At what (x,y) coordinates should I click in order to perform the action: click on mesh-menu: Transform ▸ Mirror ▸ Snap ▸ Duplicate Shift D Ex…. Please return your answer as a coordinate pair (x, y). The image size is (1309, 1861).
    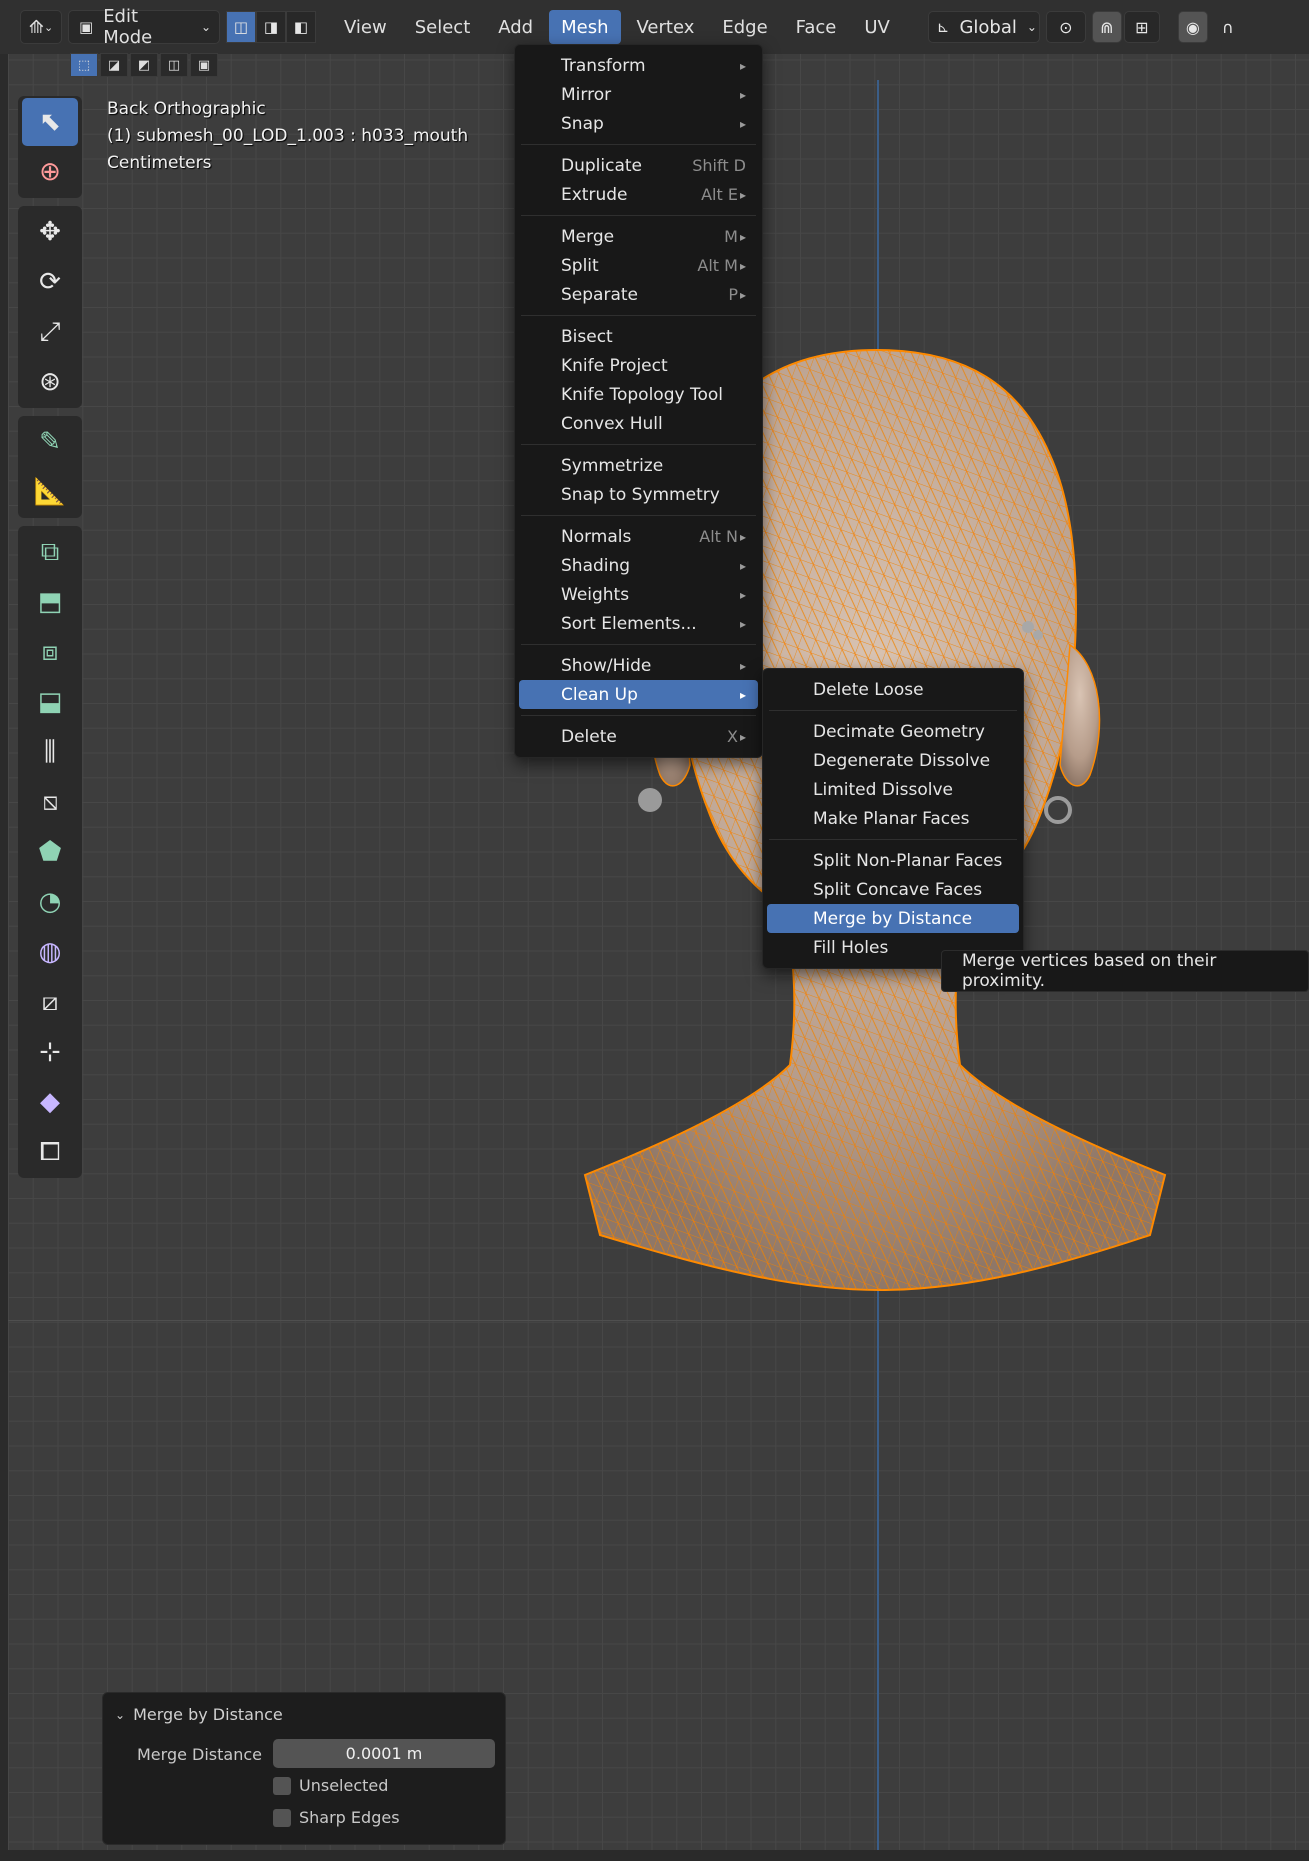
    Looking at the image, I should click on (638, 401).